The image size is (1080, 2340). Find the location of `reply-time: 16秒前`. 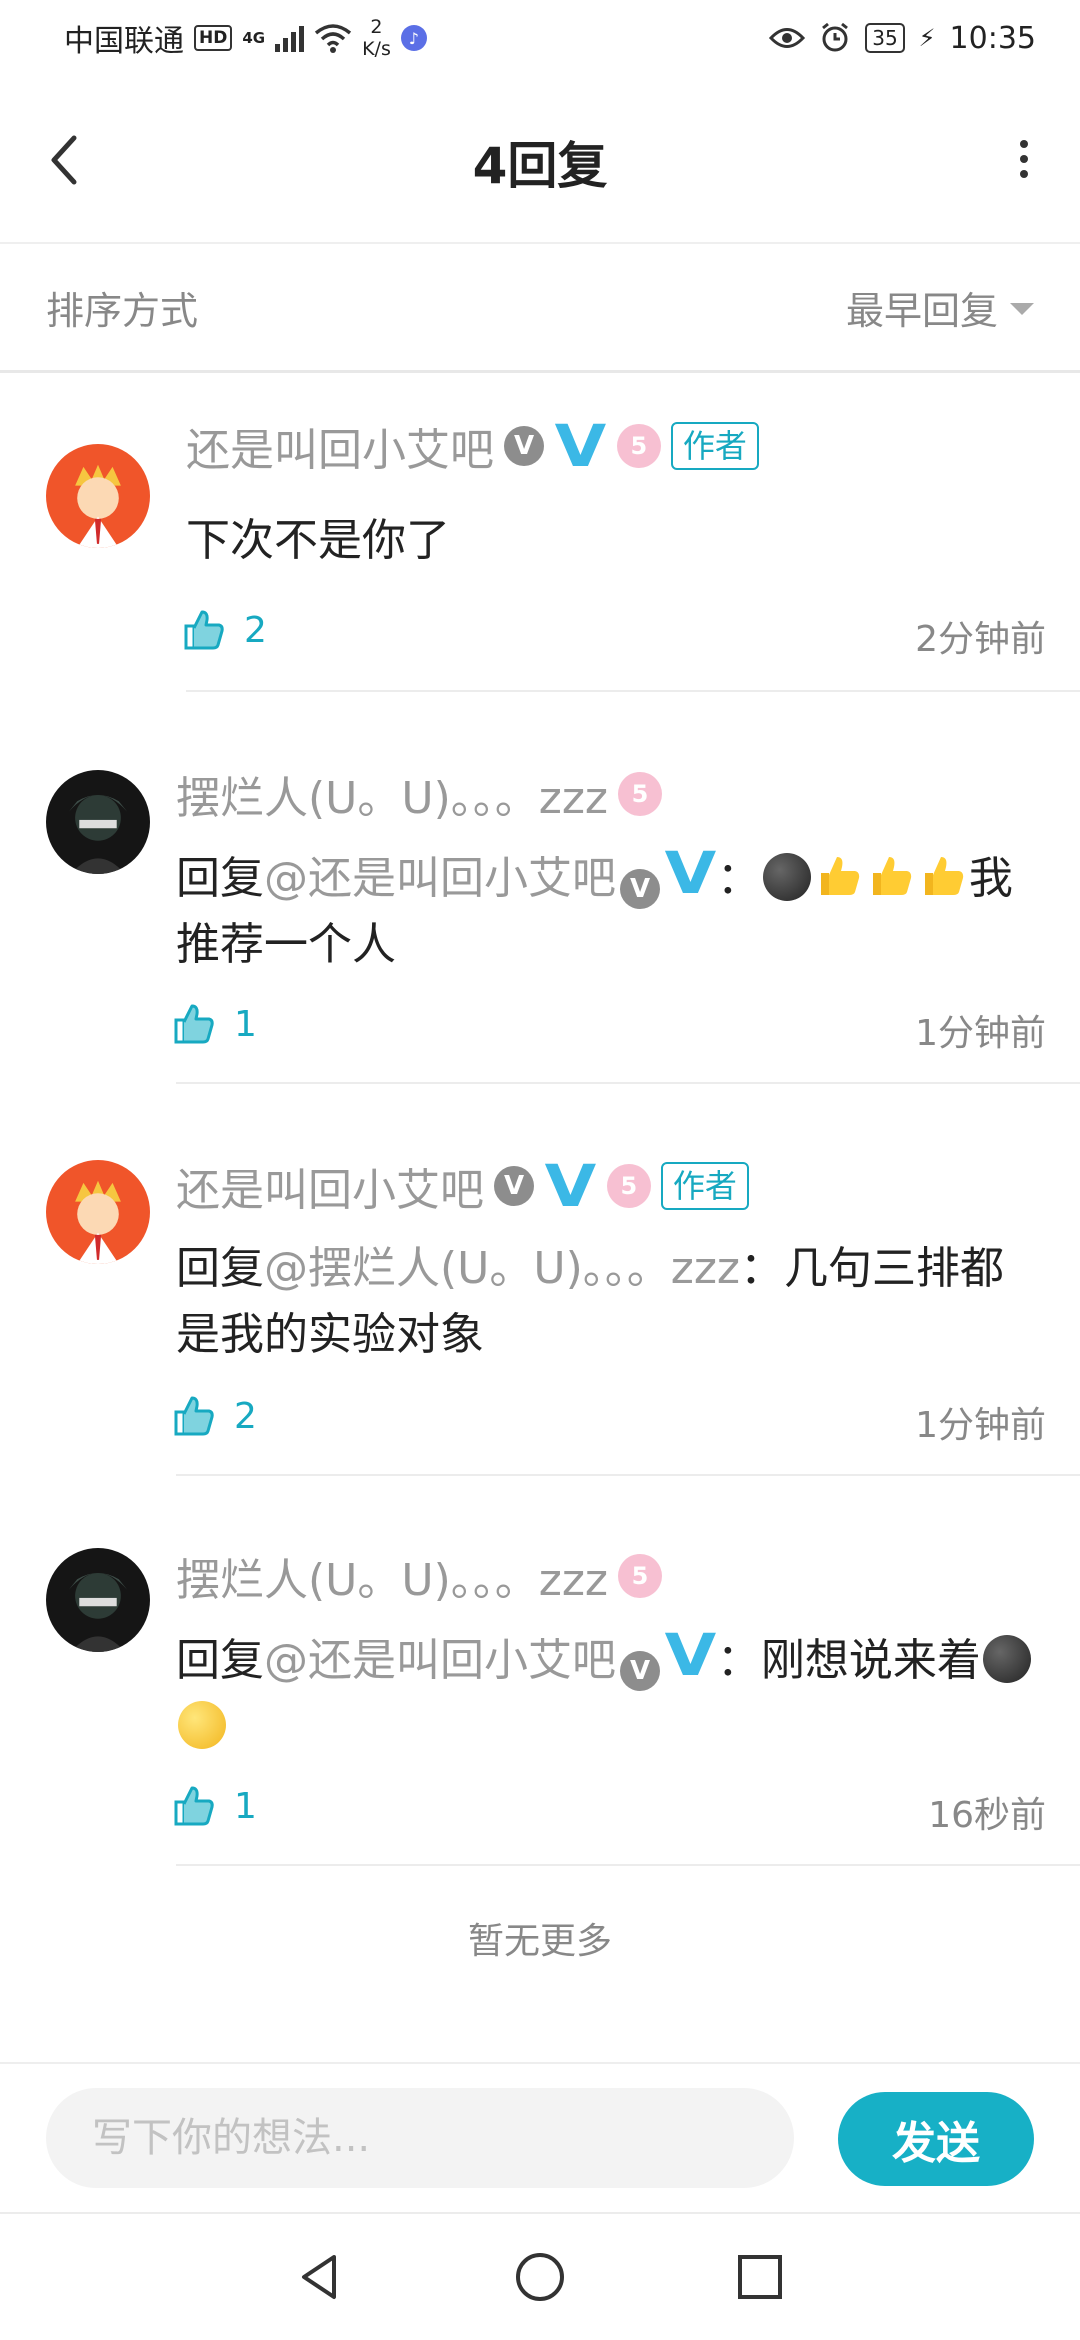

reply-time: 16秒前 is located at coordinates (987, 1815).